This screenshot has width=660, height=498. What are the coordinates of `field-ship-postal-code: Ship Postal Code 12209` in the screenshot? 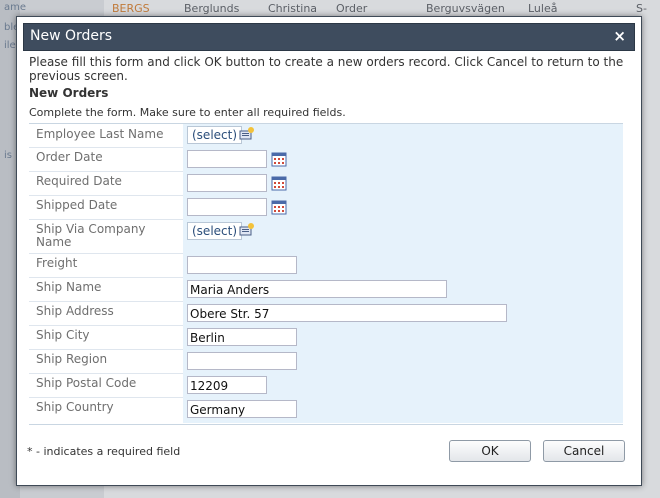 It's located at (326, 385).